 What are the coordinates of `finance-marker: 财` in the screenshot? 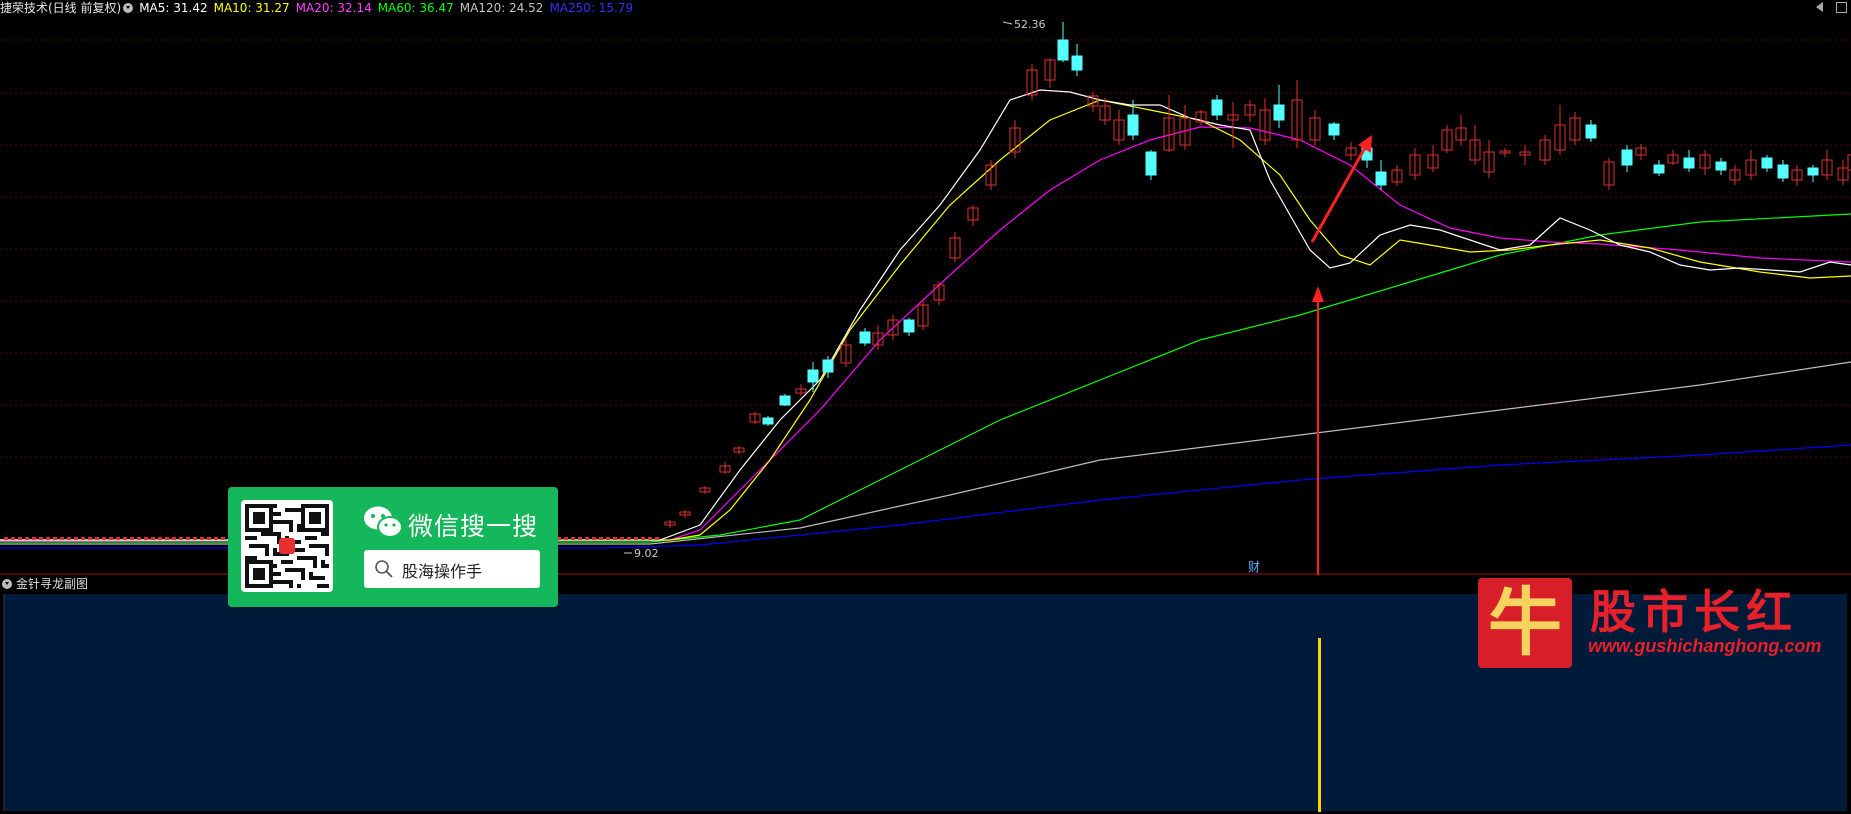 It's located at (1254, 567).